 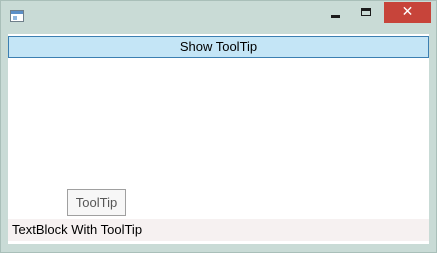 What do you see at coordinates (218, 17) in the screenshot?
I see `title-bar: ✕` at bounding box center [218, 17].